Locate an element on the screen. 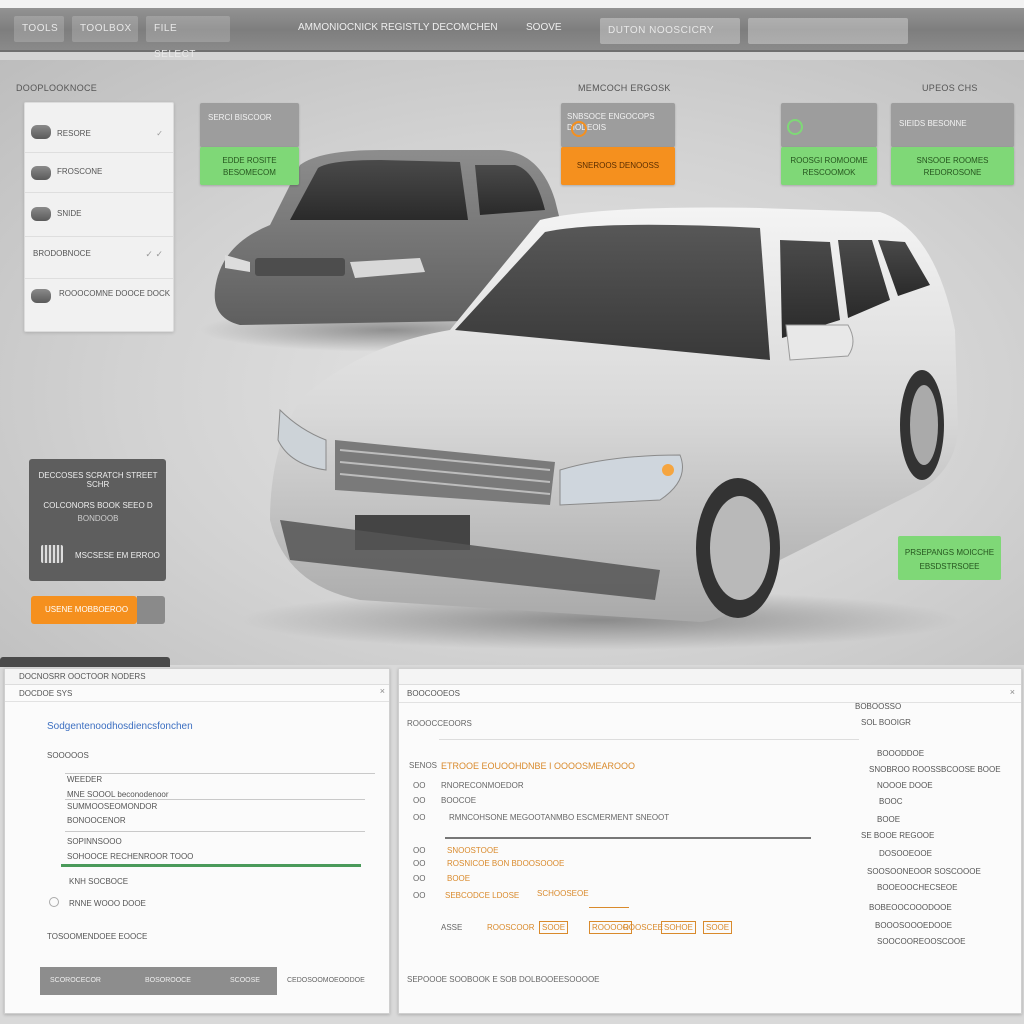 The height and width of the screenshot is (1024, 1024). form-window-subbar: DOCDOE SYS is located at coordinates (197, 694).